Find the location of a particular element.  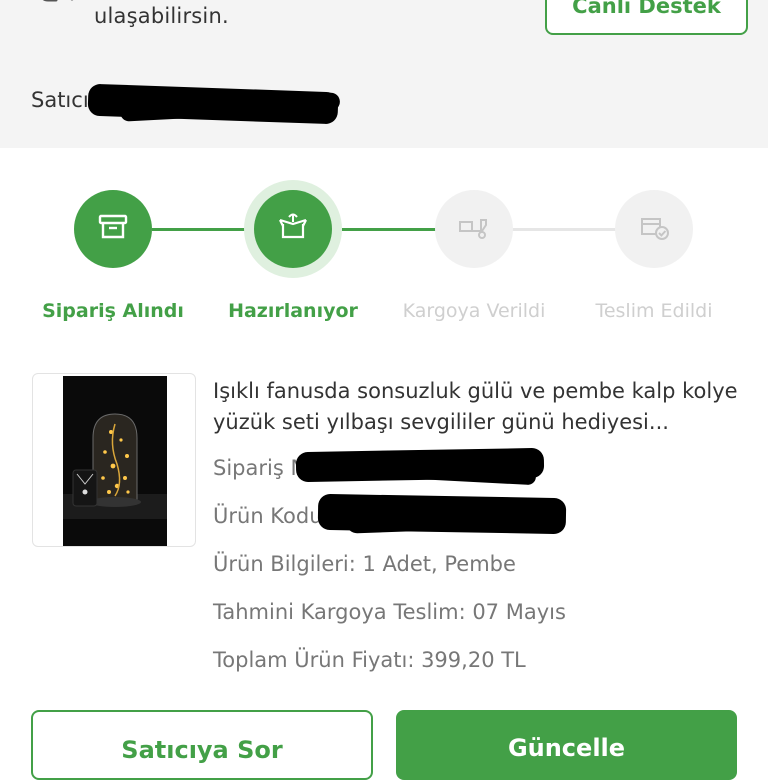

help-text: ulaşabilirsin. is located at coordinates (161, 16).